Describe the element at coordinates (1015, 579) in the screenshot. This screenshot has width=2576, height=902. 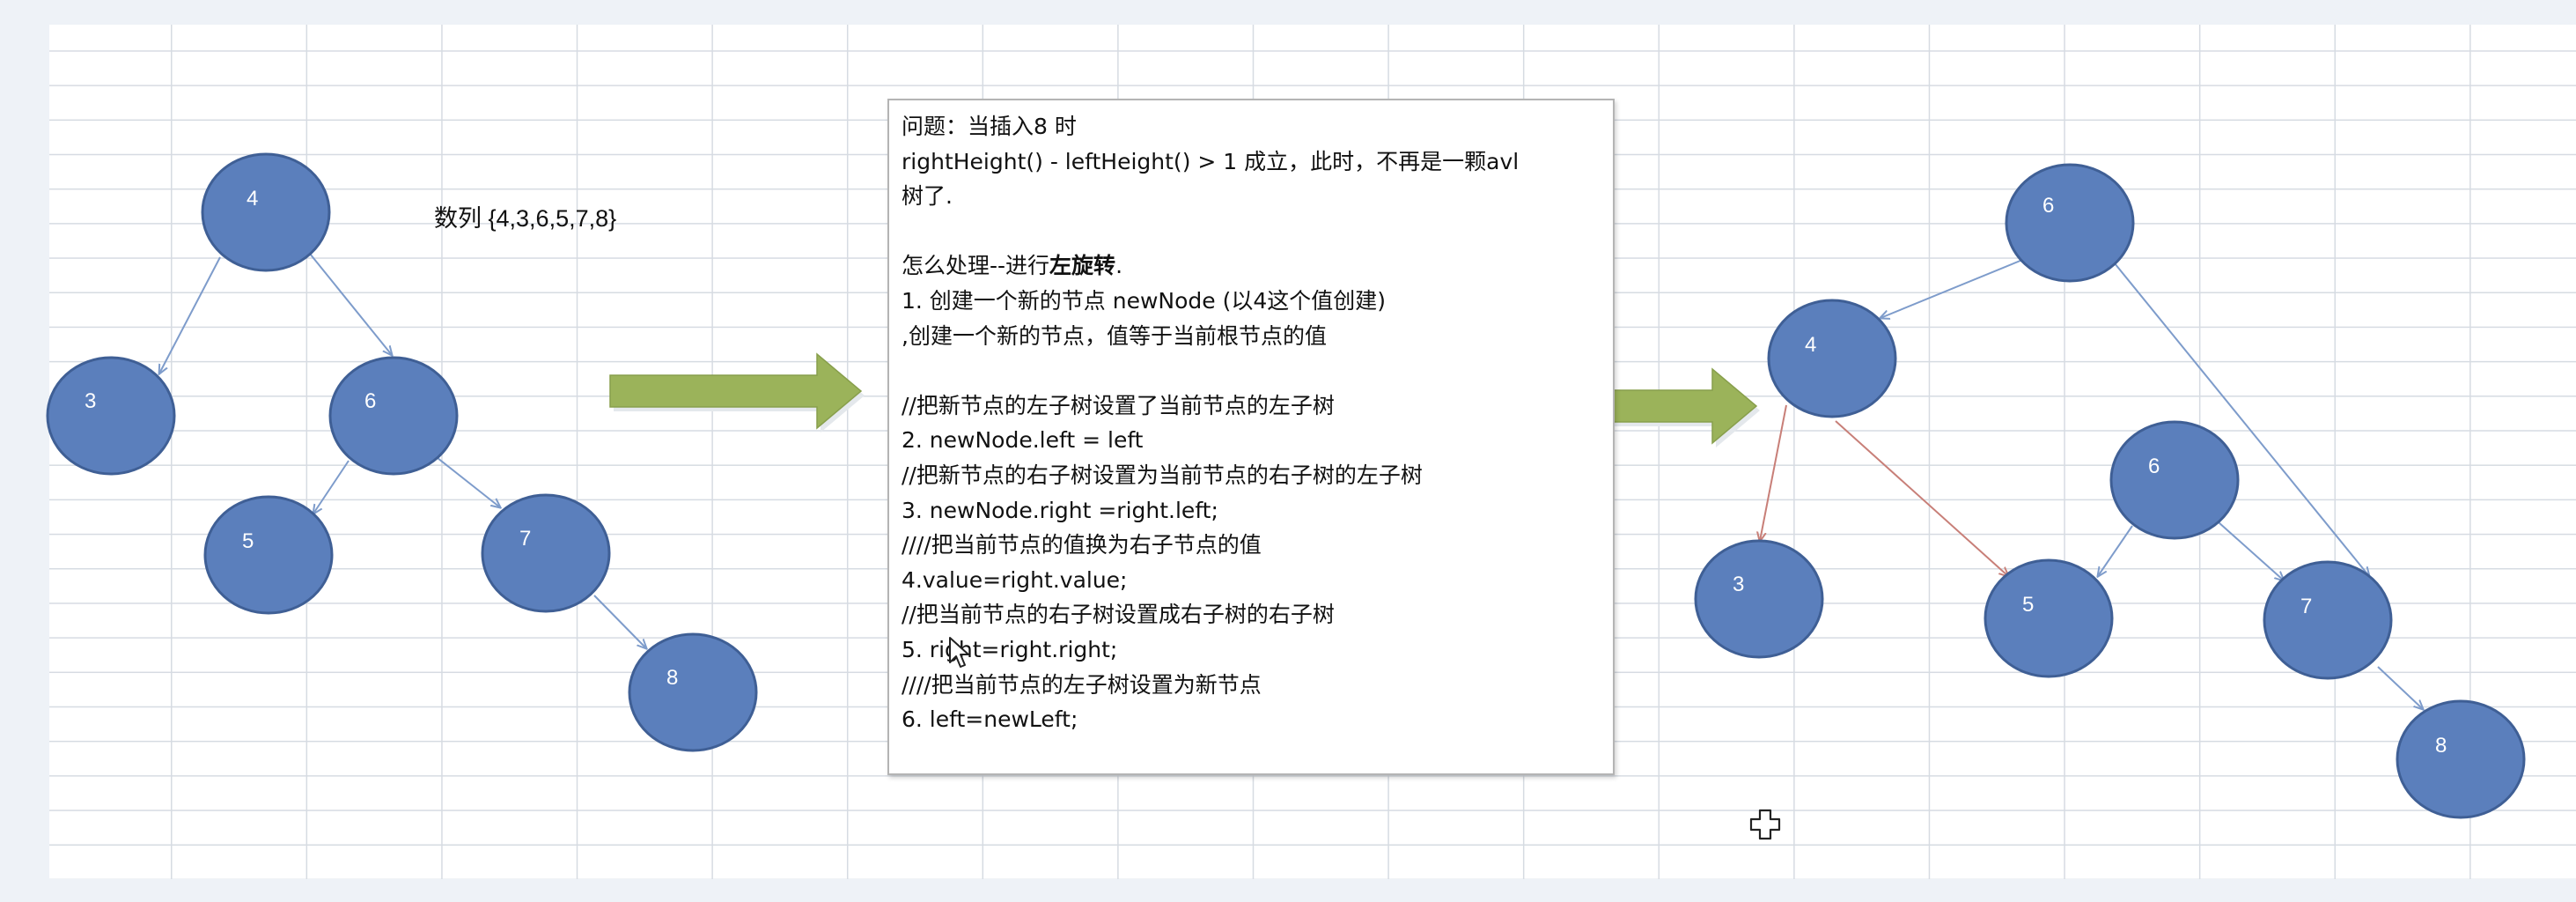
I see `note-line: 4.value=right.value;` at that location.